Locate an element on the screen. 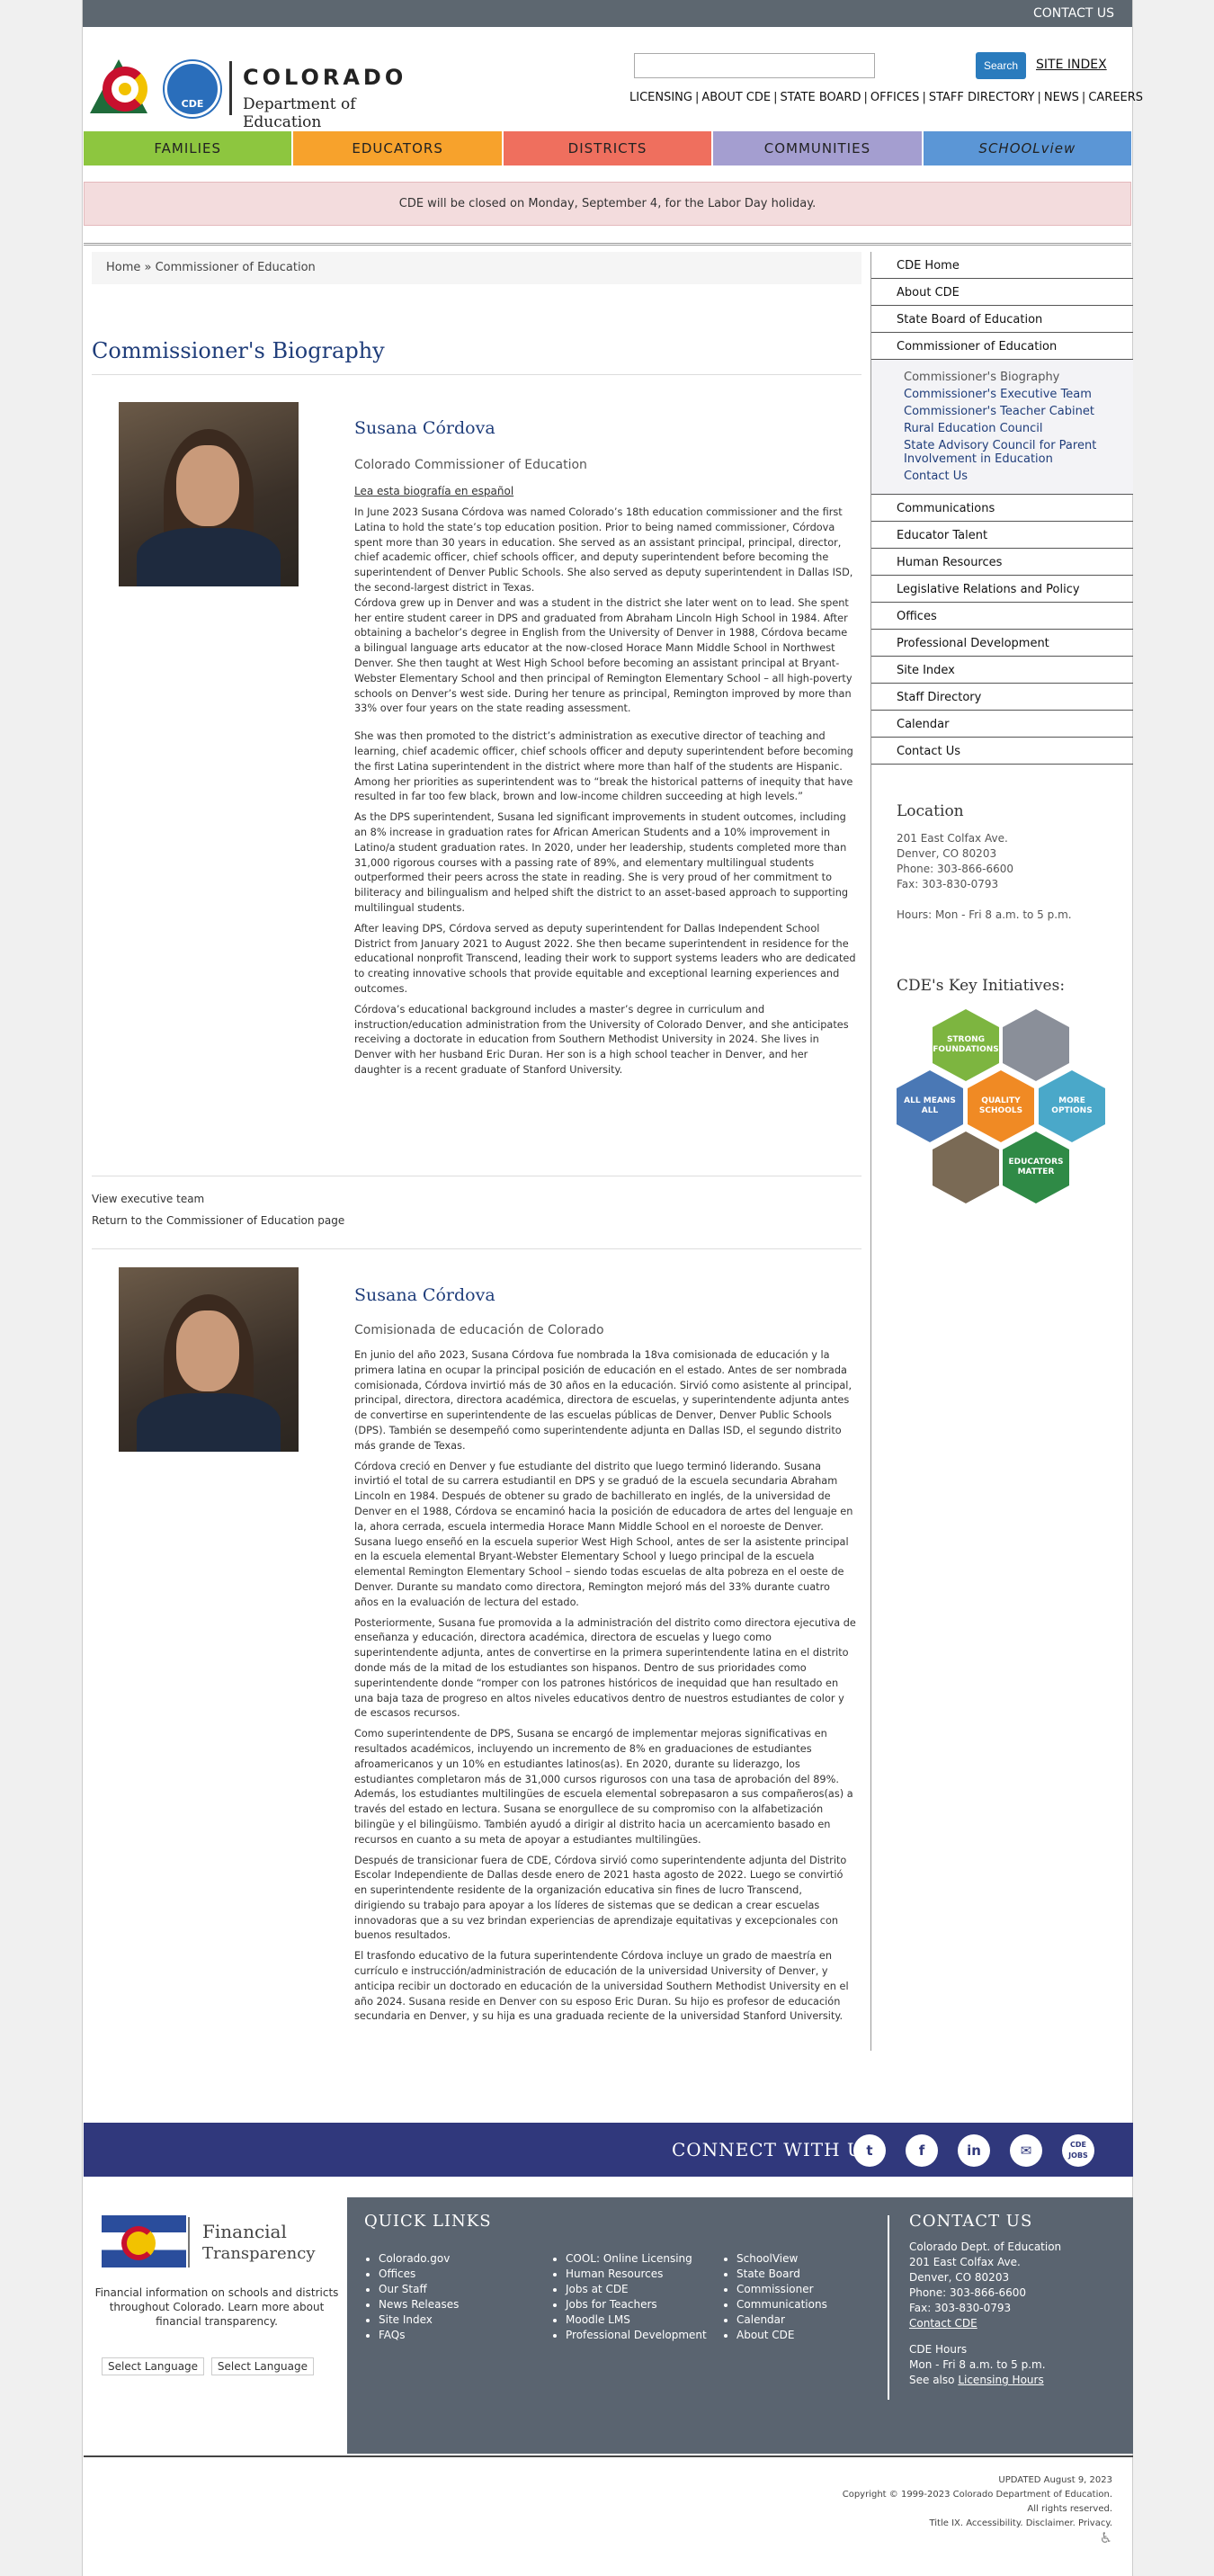 This screenshot has width=1214, height=2576. quick-link: Commissioner is located at coordinates (775, 2289).